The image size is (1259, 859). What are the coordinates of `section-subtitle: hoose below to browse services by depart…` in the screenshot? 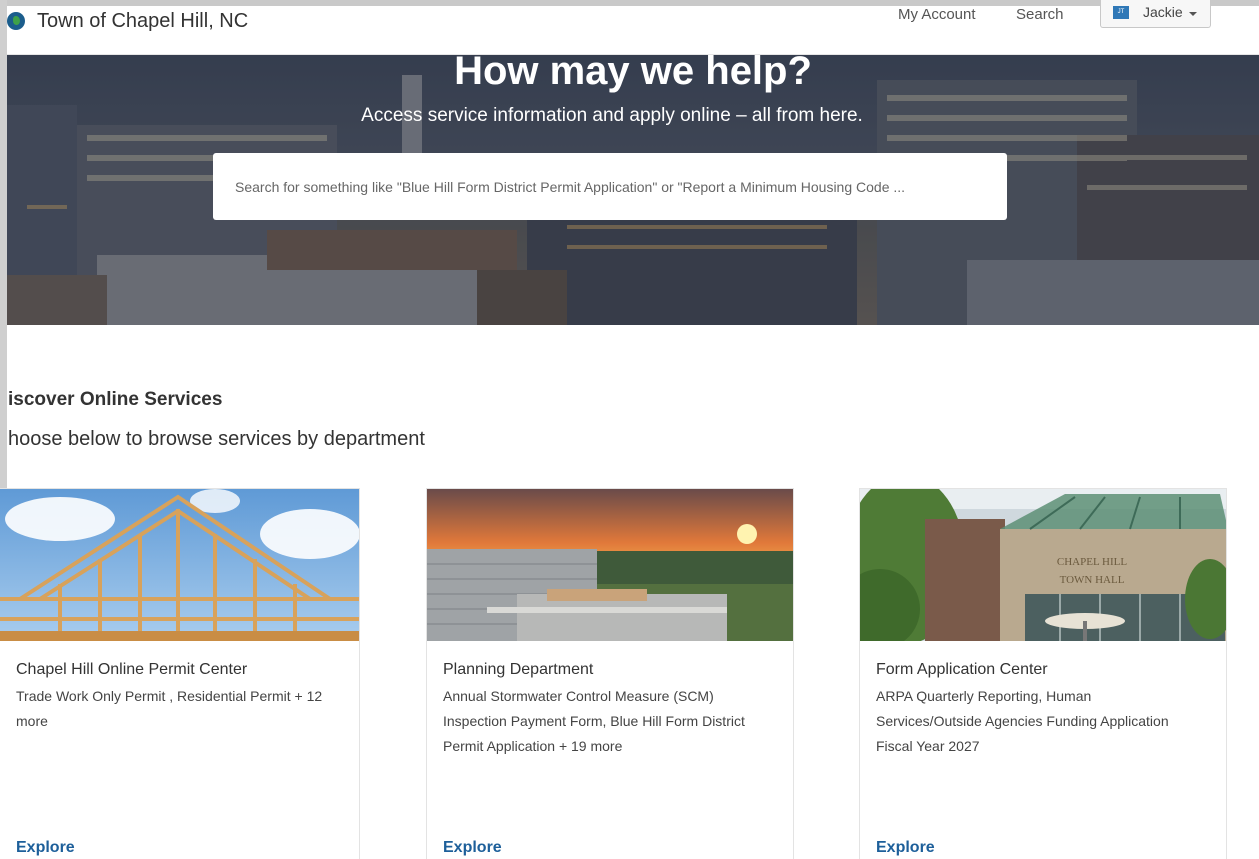 It's located at (216, 439).